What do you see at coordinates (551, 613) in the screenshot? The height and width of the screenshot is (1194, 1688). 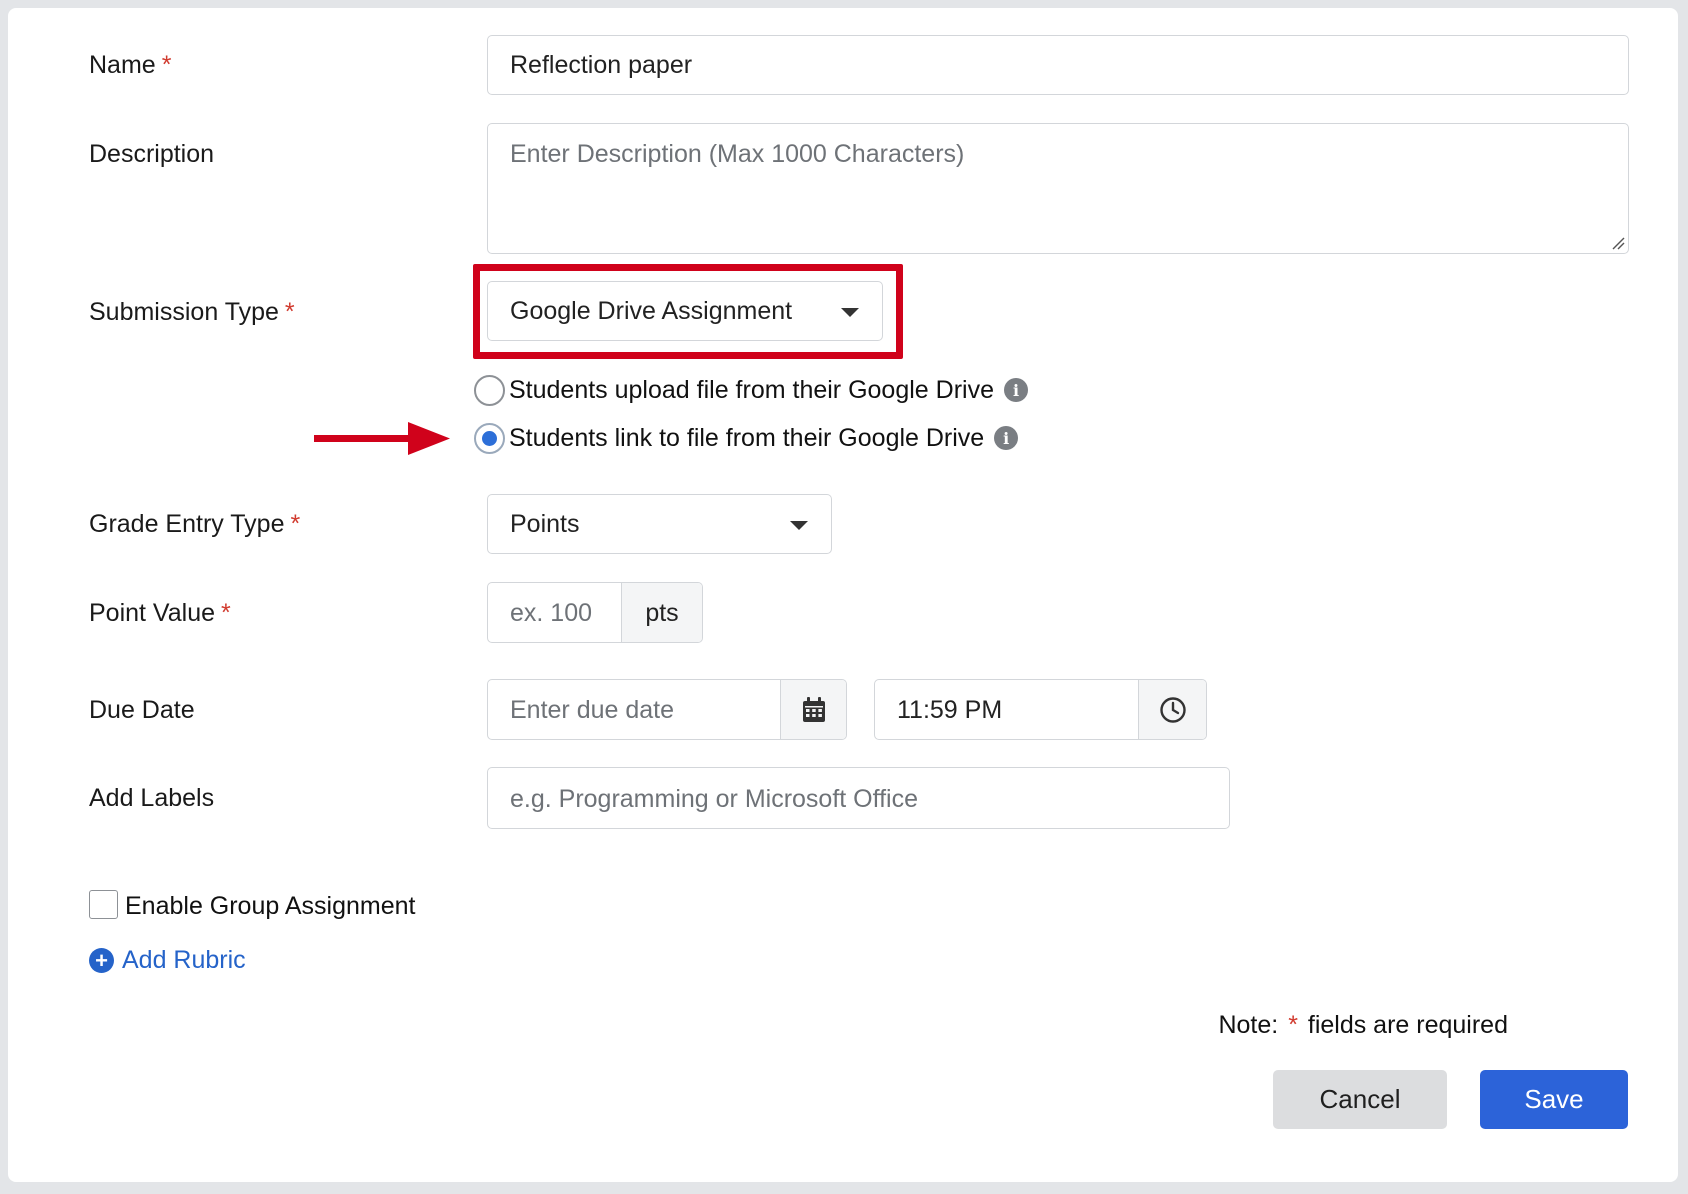 I see `point-value-placeholder: ex. 100` at bounding box center [551, 613].